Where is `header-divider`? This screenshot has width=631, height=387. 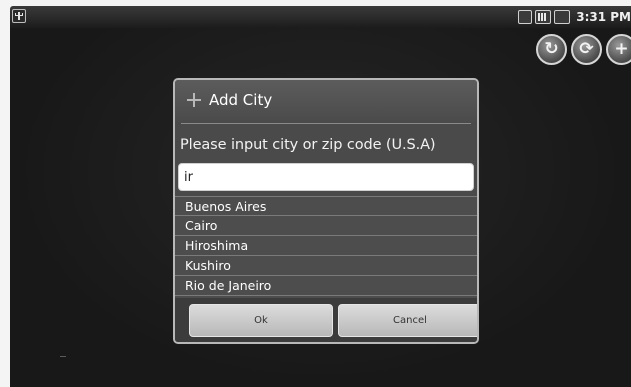 header-divider is located at coordinates (326, 123).